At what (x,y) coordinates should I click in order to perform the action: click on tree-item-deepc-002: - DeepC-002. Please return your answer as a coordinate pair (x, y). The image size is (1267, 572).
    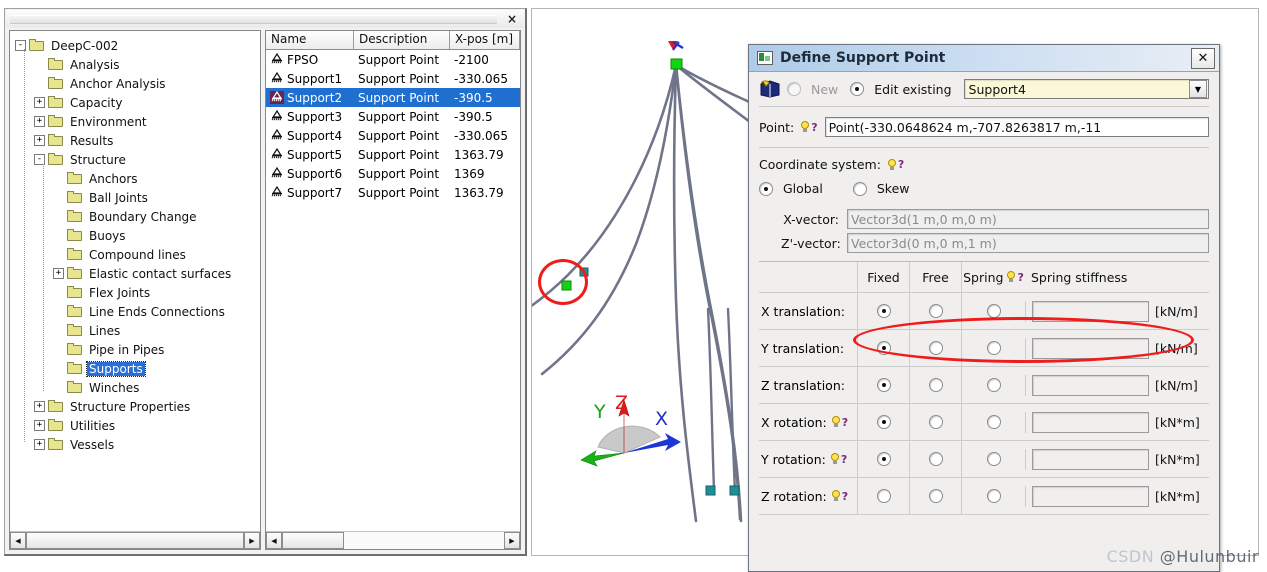
    Looking at the image, I should click on (136, 45).